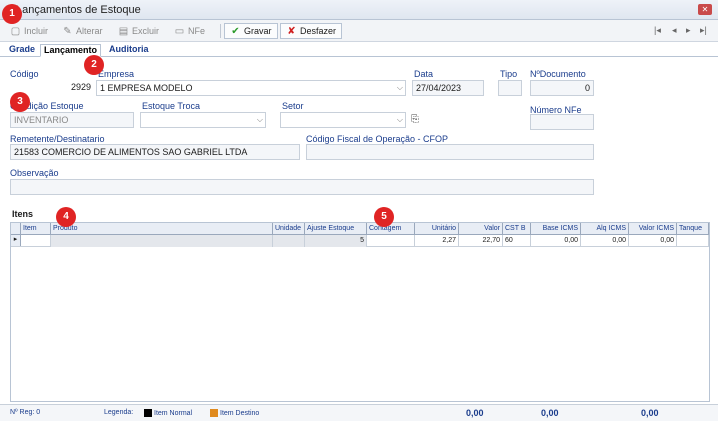  Describe the element at coordinates (129, 50) in the screenshot. I see `tab-auditoria: Auditoria` at that location.